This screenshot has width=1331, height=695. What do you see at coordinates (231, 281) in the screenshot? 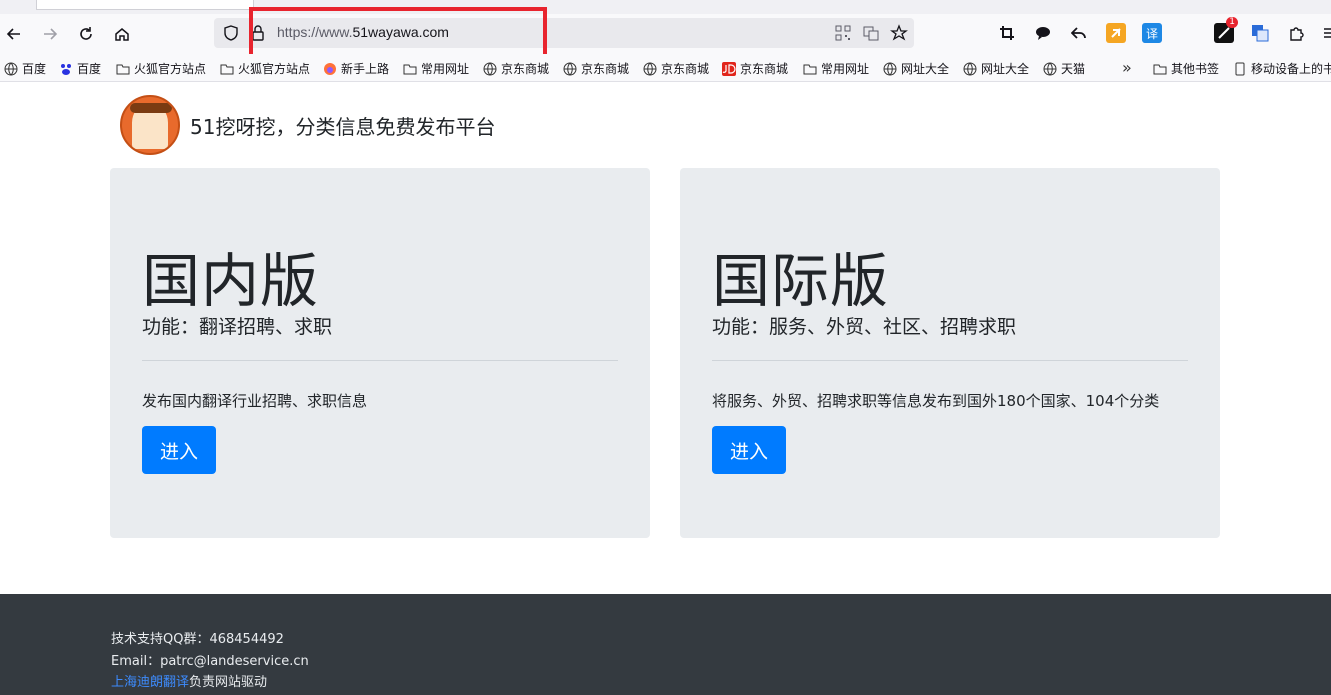
I see `card-title: 国内版` at bounding box center [231, 281].